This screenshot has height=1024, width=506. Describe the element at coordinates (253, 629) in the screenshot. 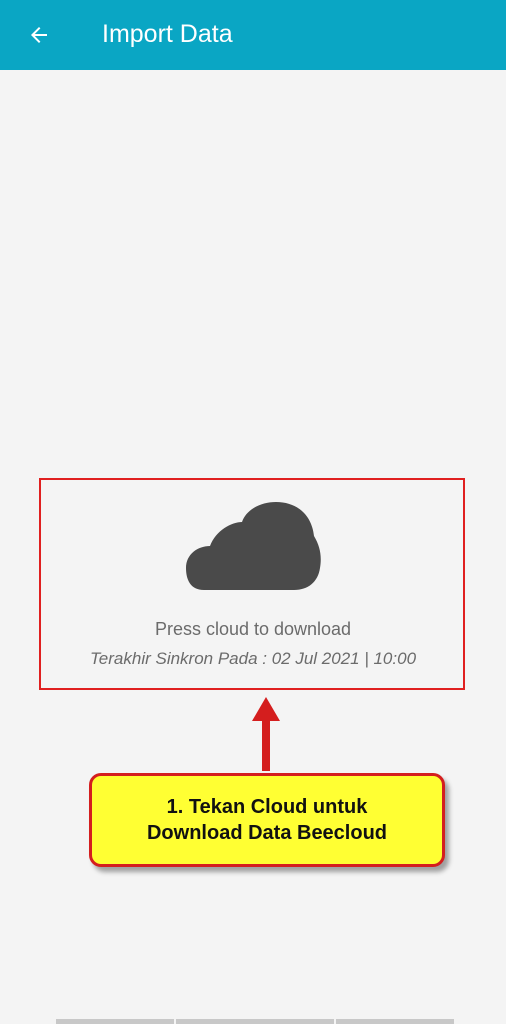

I see `press-cloud-label: Press cloud to download` at that location.